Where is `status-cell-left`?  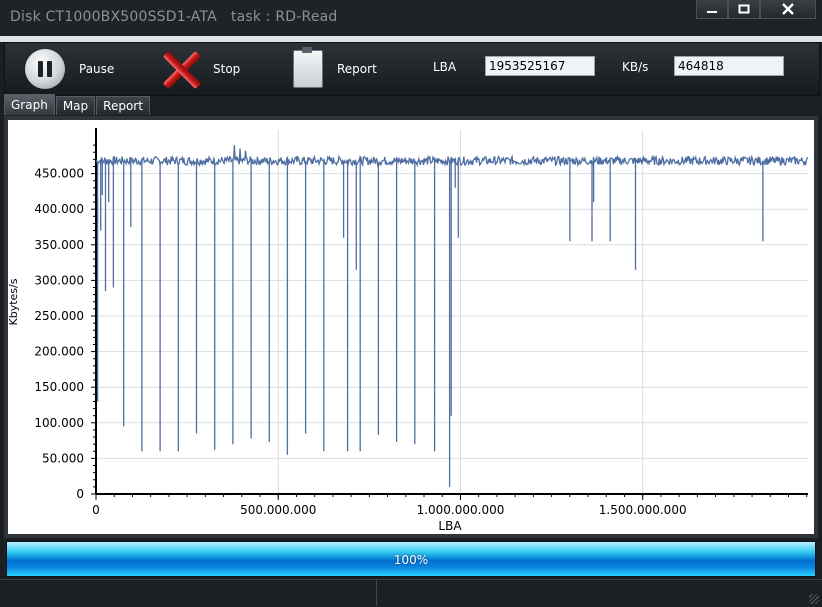 status-cell-left is located at coordinates (188, 593).